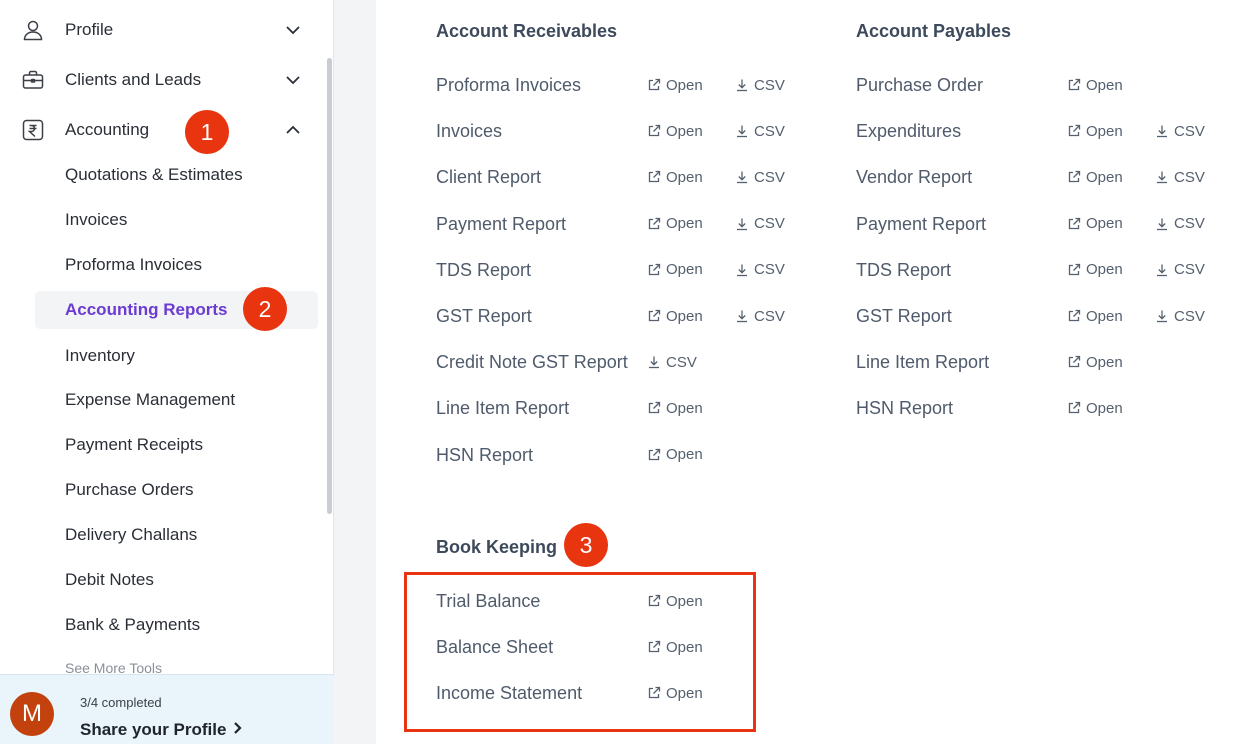 The height and width of the screenshot is (744, 1239). What do you see at coordinates (176, 265) in the screenshot?
I see `sidebar-item-proforma-invoices: Proforma Invoices` at bounding box center [176, 265].